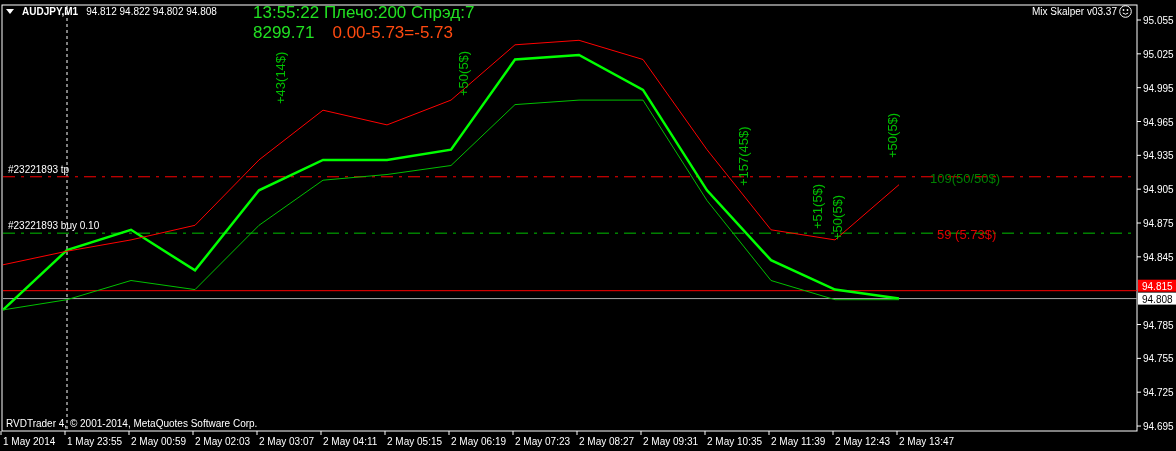  Describe the element at coordinates (1074, 11) in the screenshot. I see `indicator-name: Mix Skalper v03.37` at that location.